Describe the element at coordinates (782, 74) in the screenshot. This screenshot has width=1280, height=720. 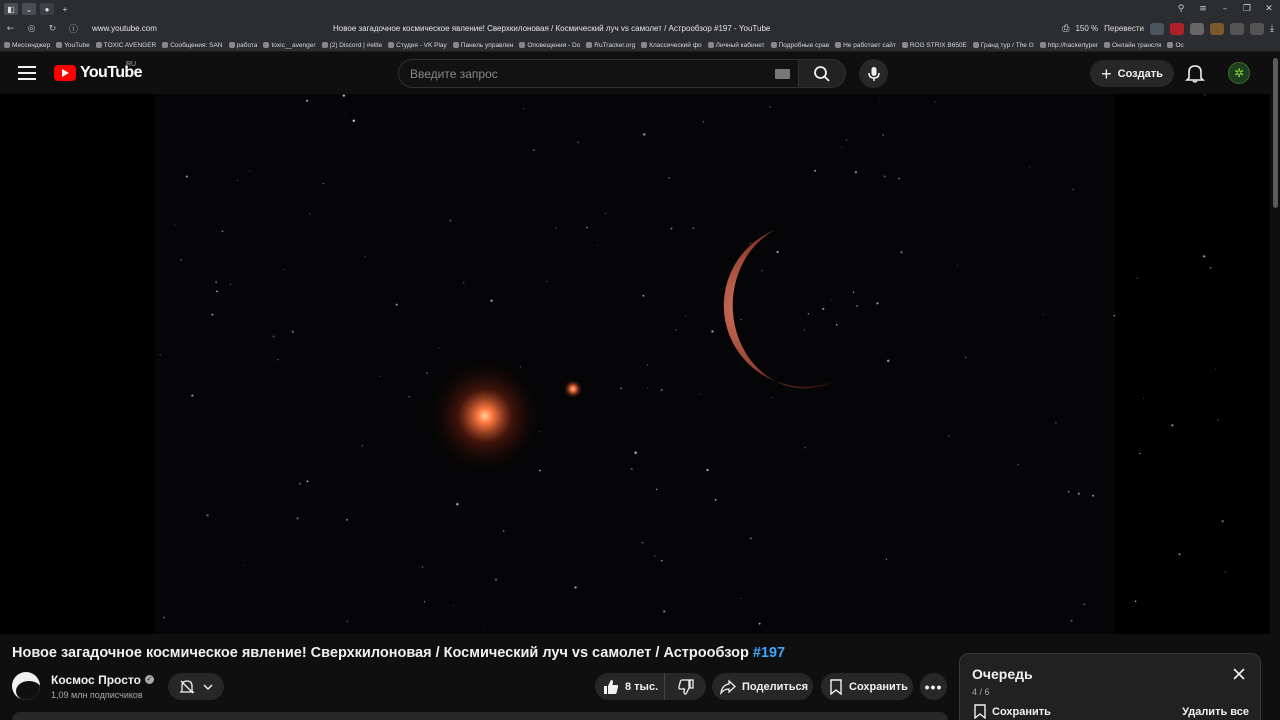
I see `keyboard-icon` at that location.